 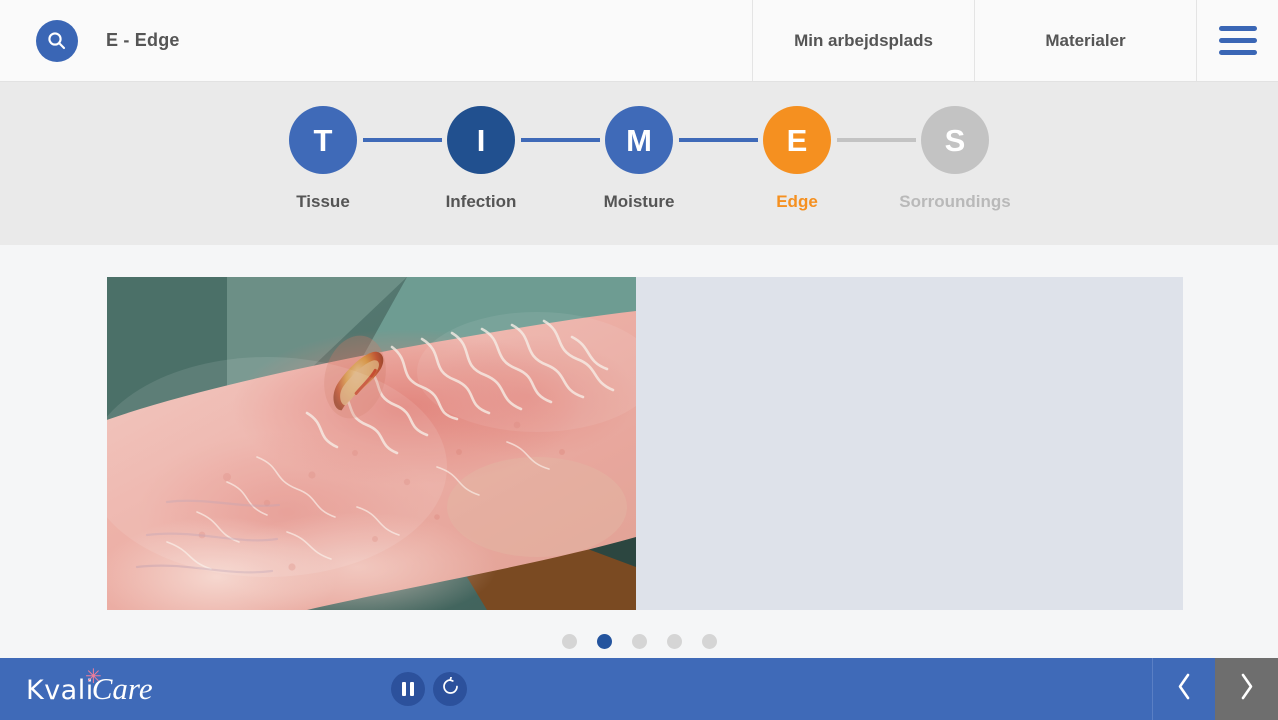 What do you see at coordinates (57, 40) in the screenshot?
I see `search-icon` at bounding box center [57, 40].